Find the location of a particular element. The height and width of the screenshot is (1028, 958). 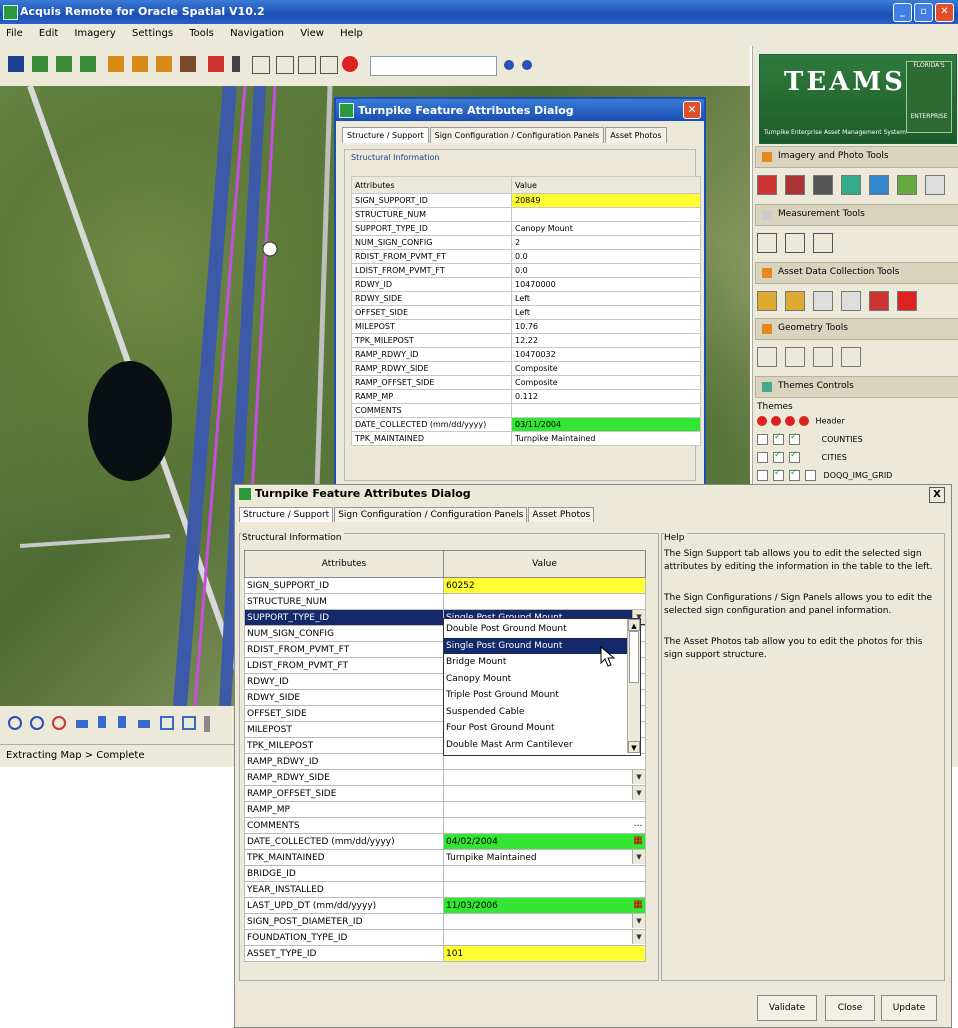

attribute-value: Turnpike Maintained ▼ is located at coordinates (544, 857).